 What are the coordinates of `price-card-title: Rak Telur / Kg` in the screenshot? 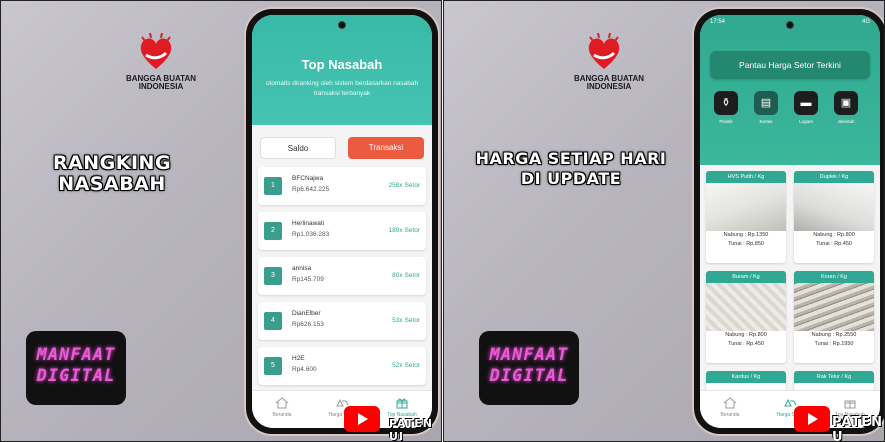 It's located at (834, 377).